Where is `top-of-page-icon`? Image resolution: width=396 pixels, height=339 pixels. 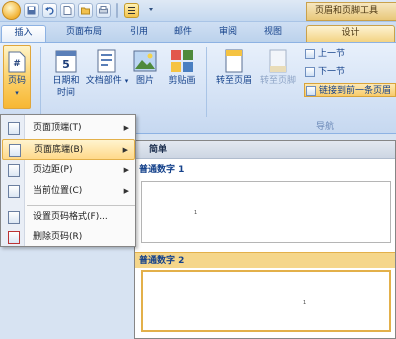 top-of-page-icon is located at coordinates (14, 128).